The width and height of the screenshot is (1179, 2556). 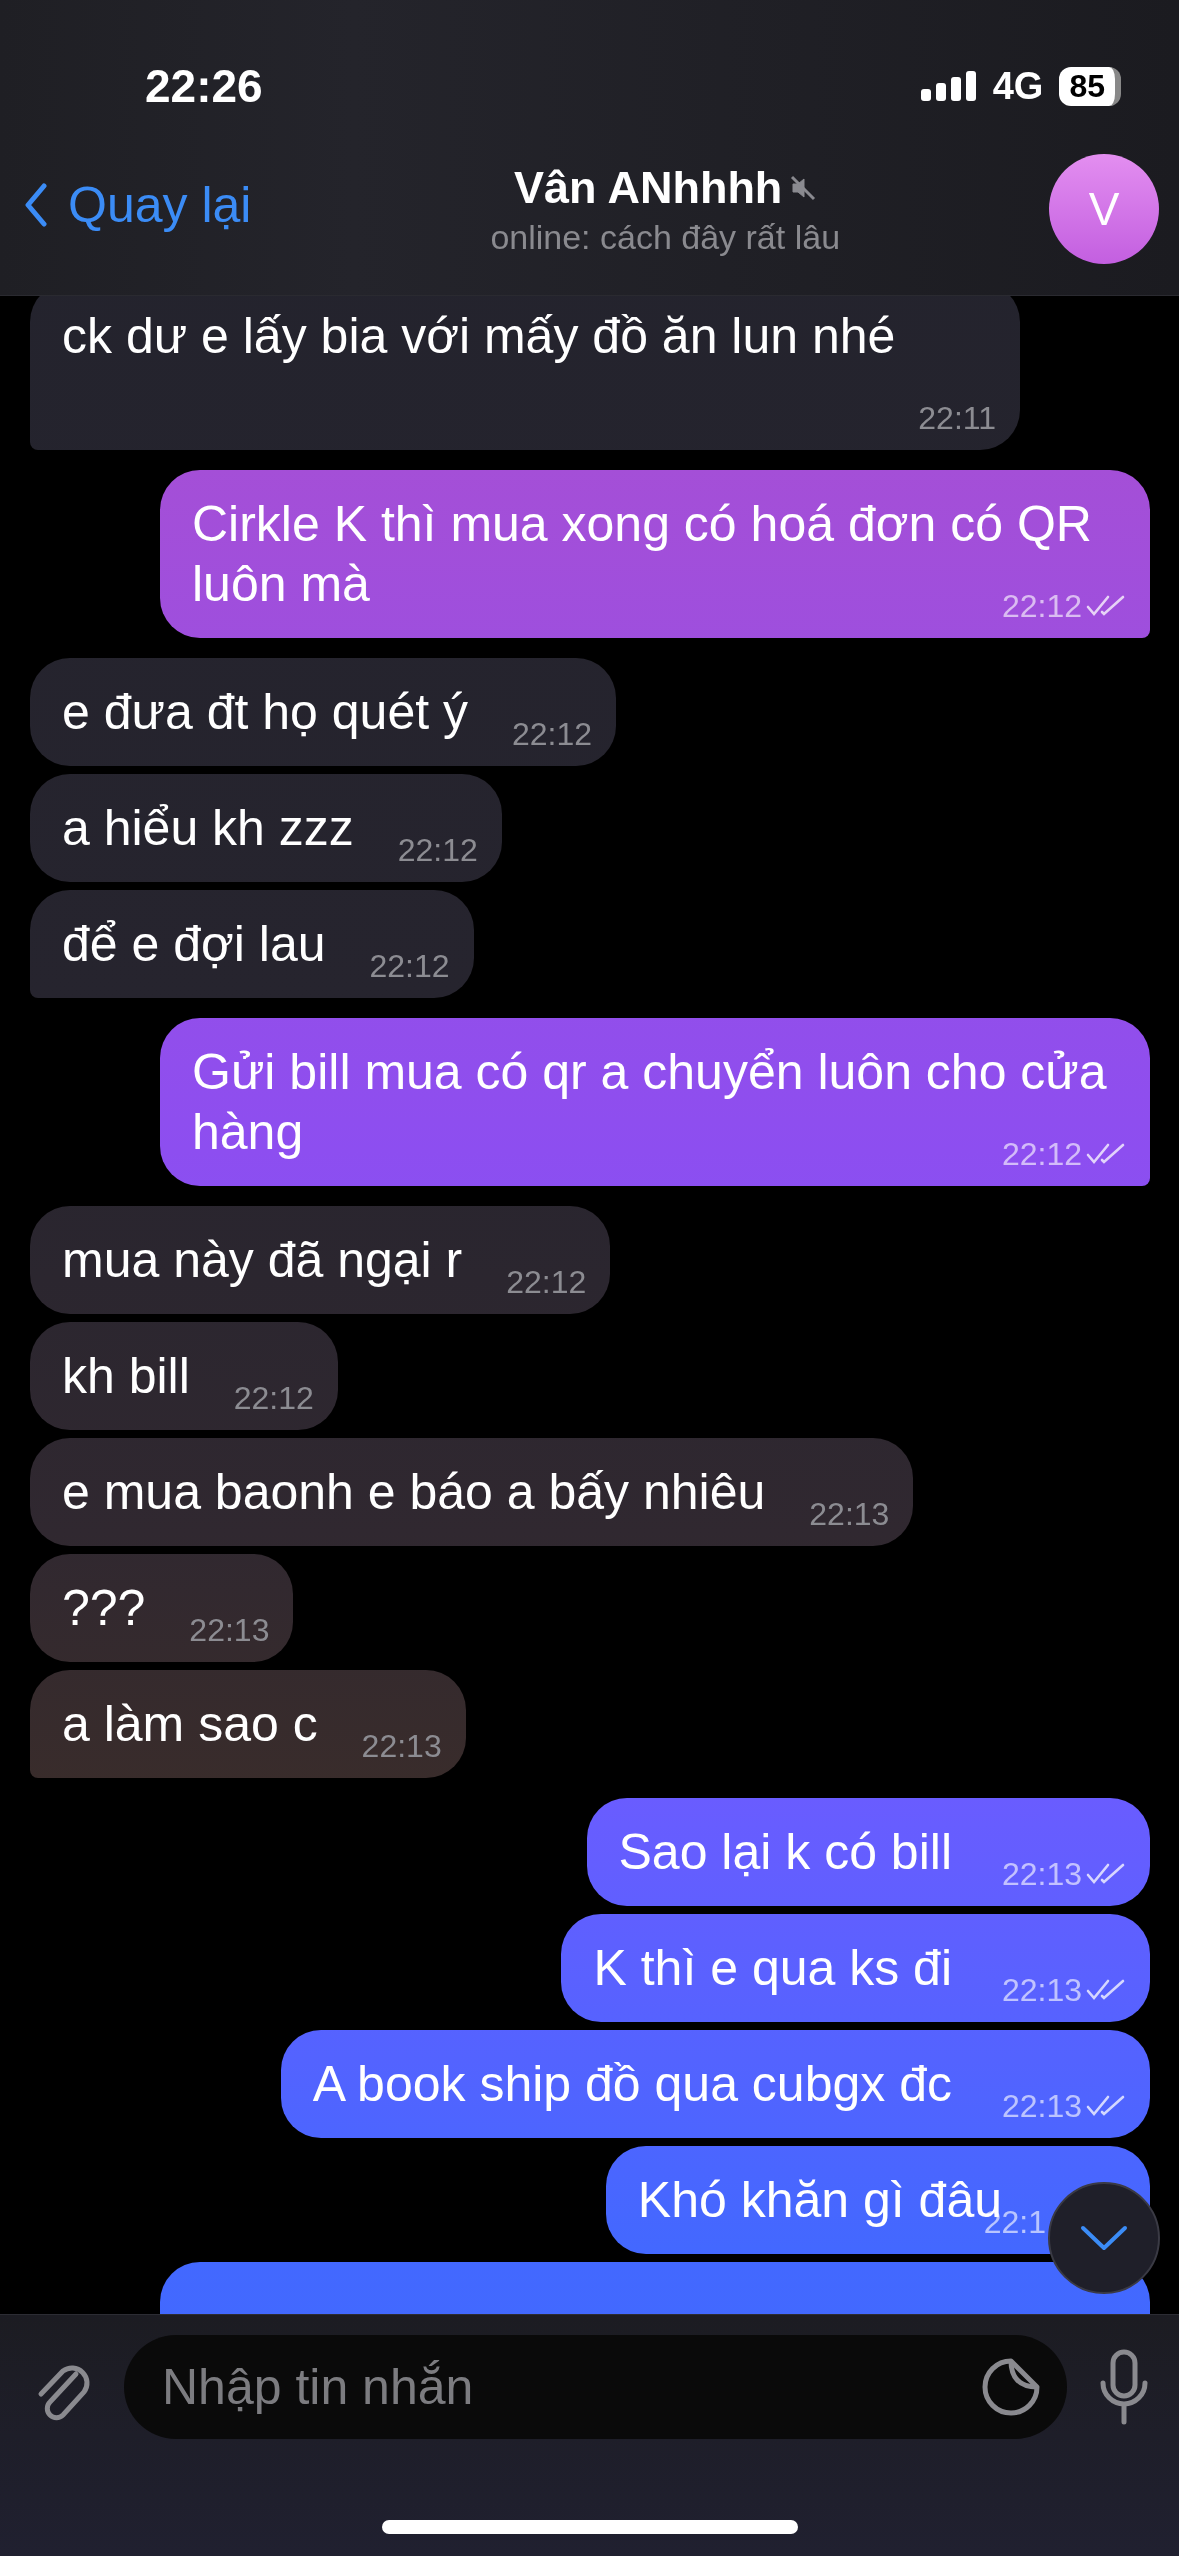 What do you see at coordinates (1018, 86) in the screenshot?
I see `network-label: 4G` at bounding box center [1018, 86].